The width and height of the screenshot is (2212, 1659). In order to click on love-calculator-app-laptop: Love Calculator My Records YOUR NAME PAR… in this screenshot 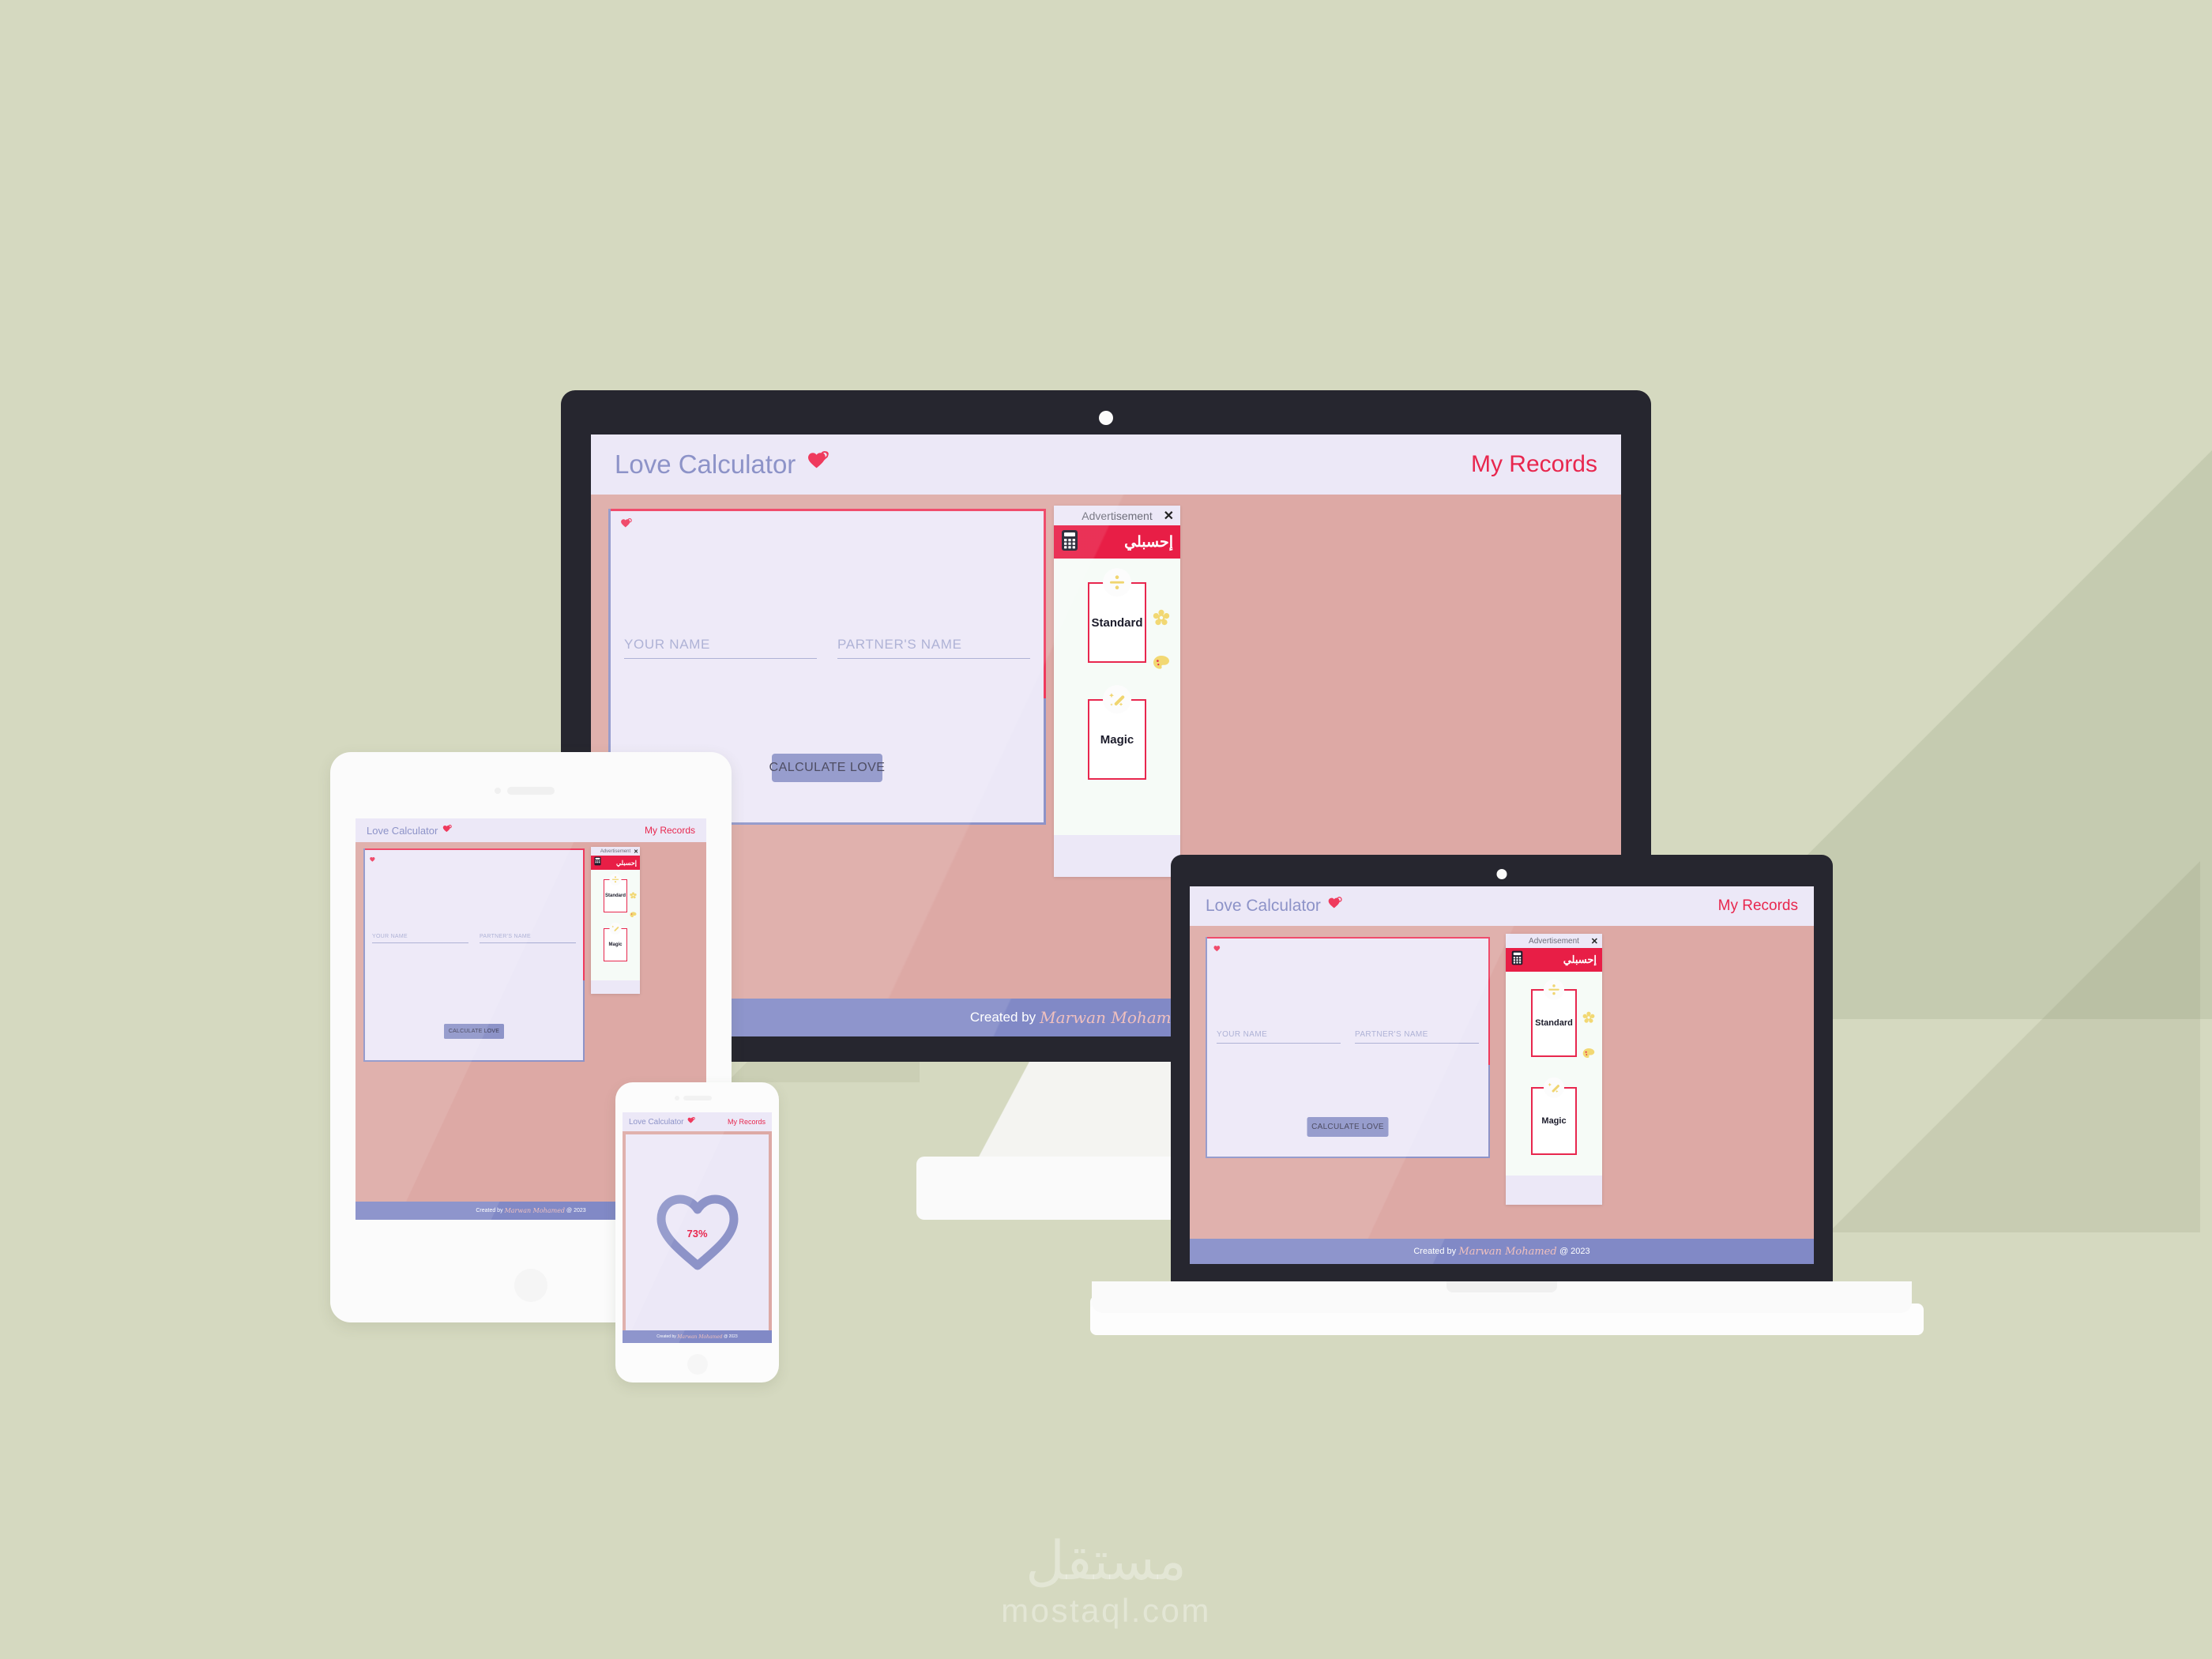, I will do `click(1502, 1075)`.